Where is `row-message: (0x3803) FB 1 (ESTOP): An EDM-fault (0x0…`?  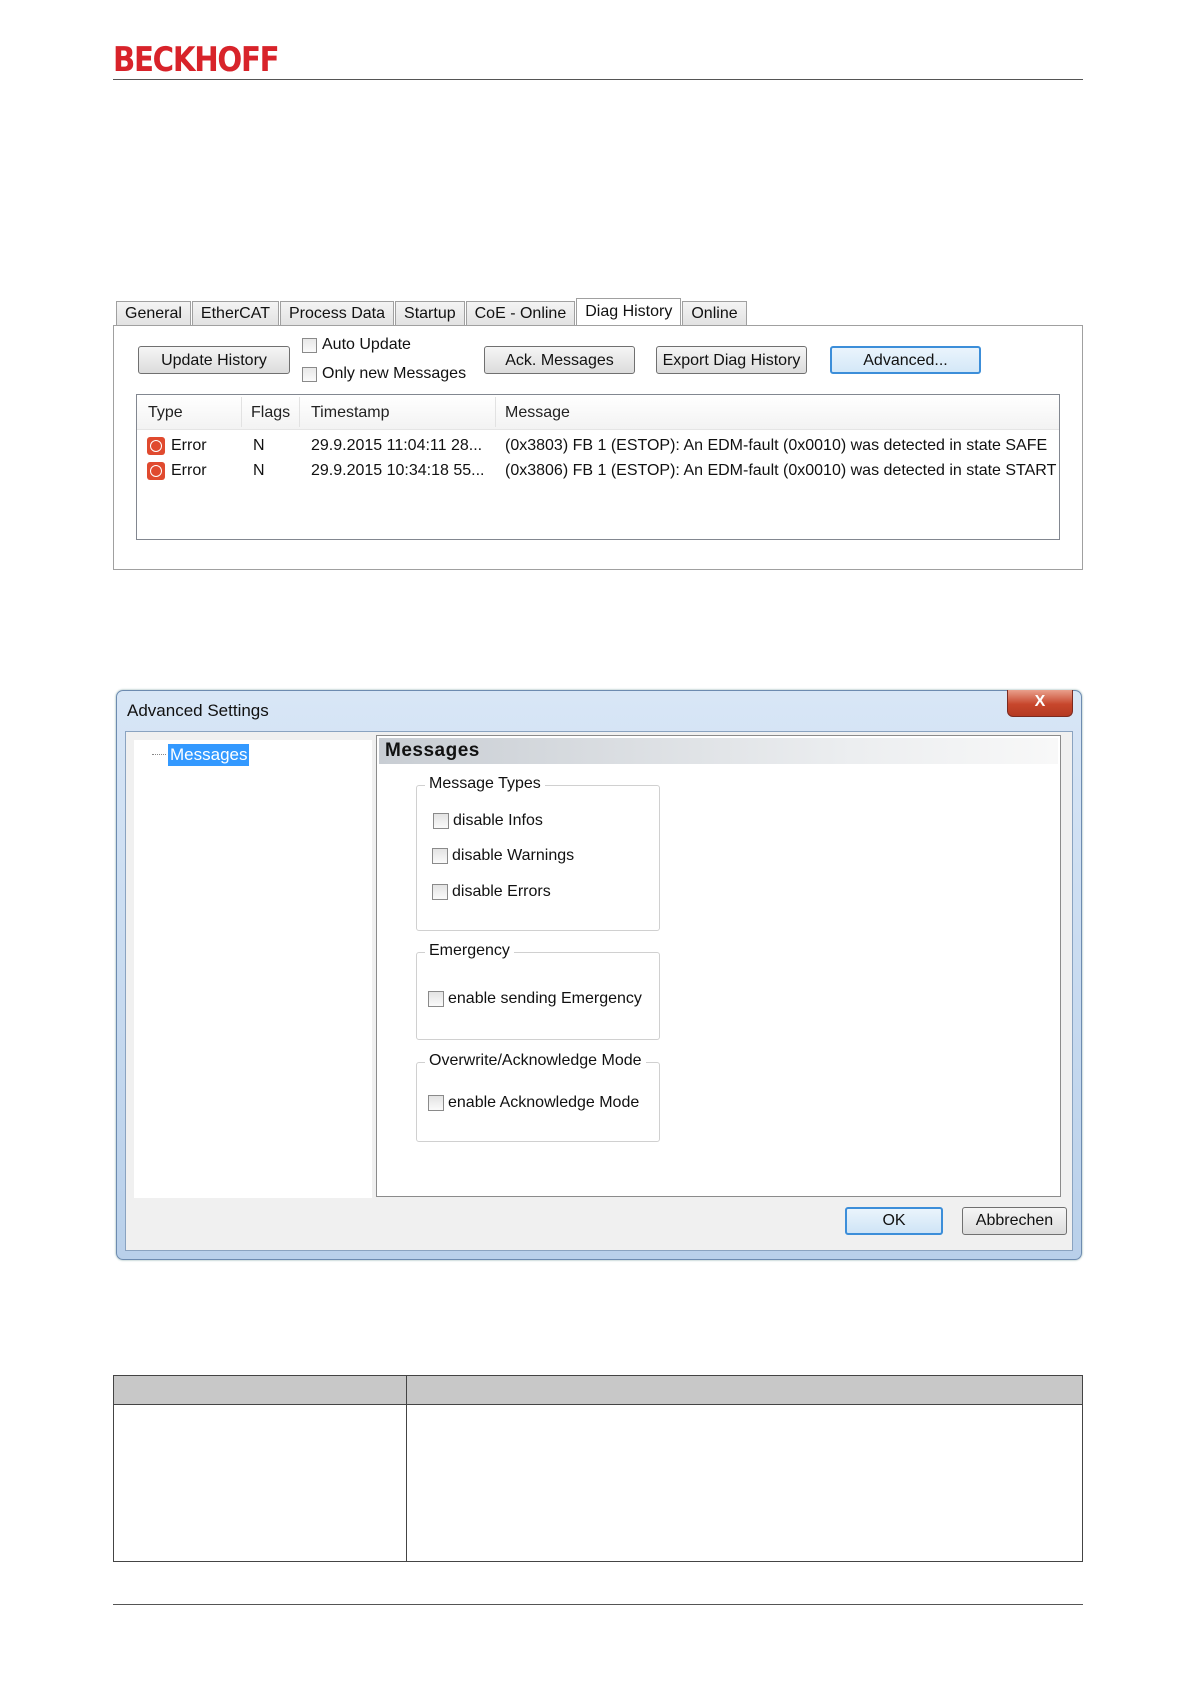
row-message: (0x3803) FB 1 (ESTOP): An EDM-fault (0x0… is located at coordinates (776, 445).